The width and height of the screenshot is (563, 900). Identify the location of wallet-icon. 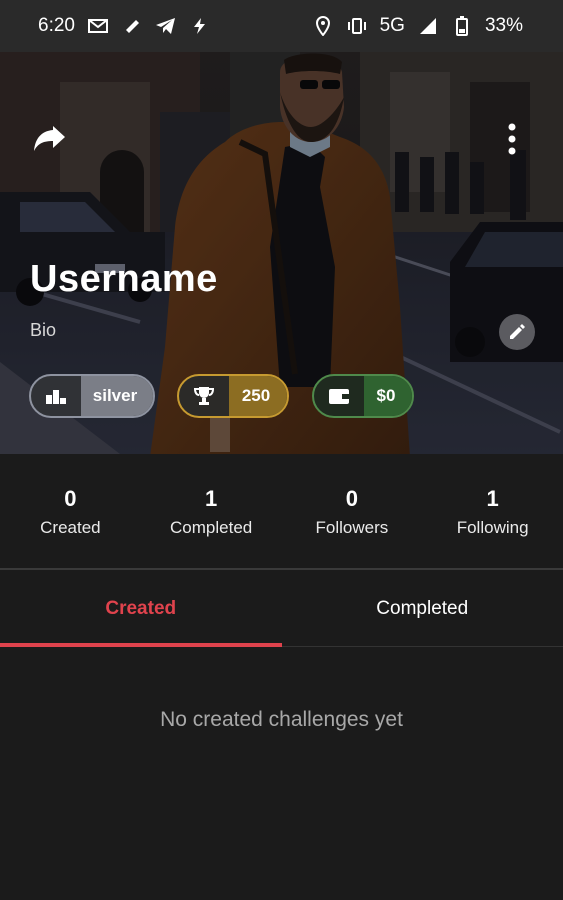
(339, 396).